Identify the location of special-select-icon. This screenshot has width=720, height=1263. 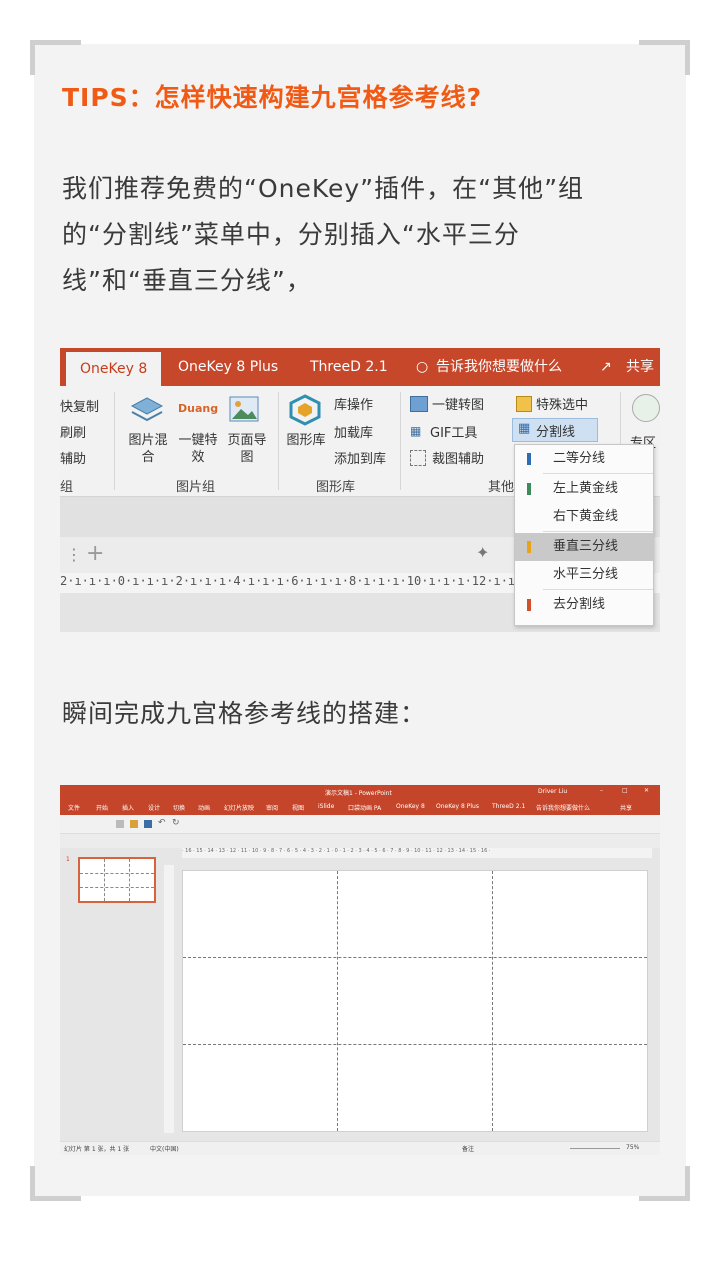
(524, 404).